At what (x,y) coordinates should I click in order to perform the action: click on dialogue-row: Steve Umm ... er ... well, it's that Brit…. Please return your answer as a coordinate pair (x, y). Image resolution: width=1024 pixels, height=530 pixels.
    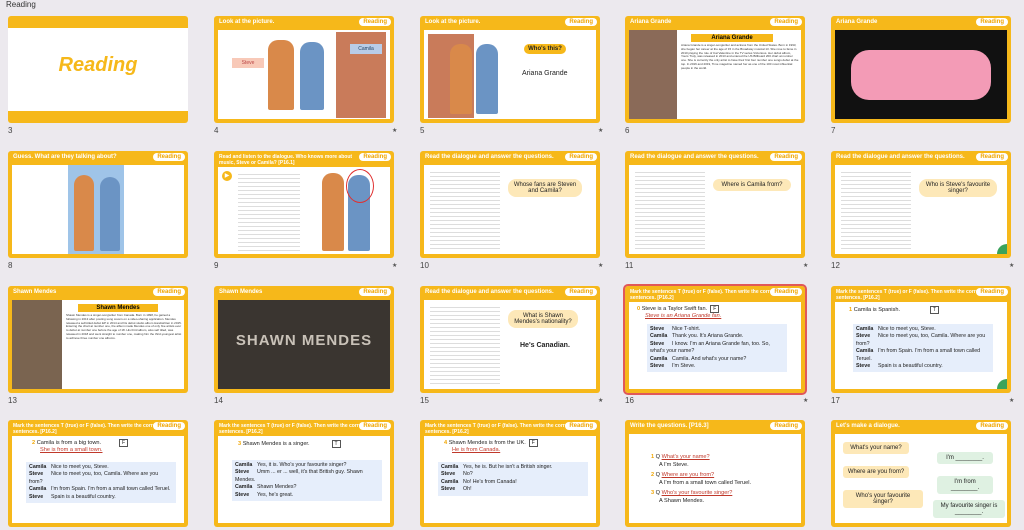
    Looking at the image, I should click on (299, 476).